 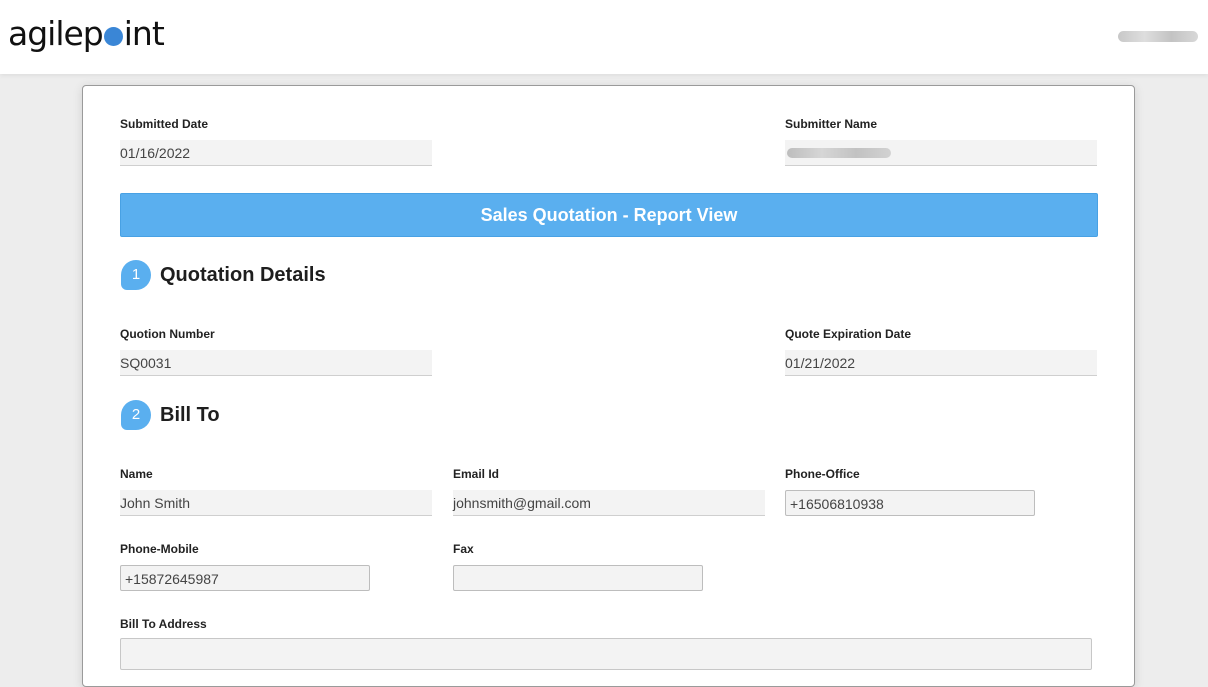 What do you see at coordinates (136, 275) in the screenshot?
I see `section-number-badge: 1` at bounding box center [136, 275].